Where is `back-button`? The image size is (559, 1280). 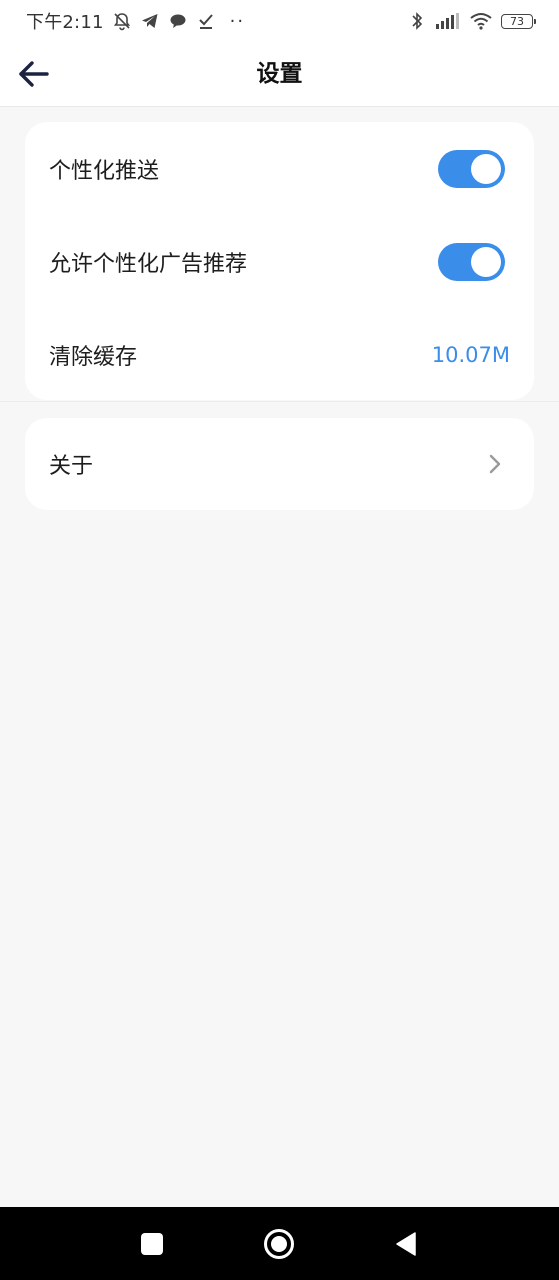
back-button is located at coordinates (34, 74).